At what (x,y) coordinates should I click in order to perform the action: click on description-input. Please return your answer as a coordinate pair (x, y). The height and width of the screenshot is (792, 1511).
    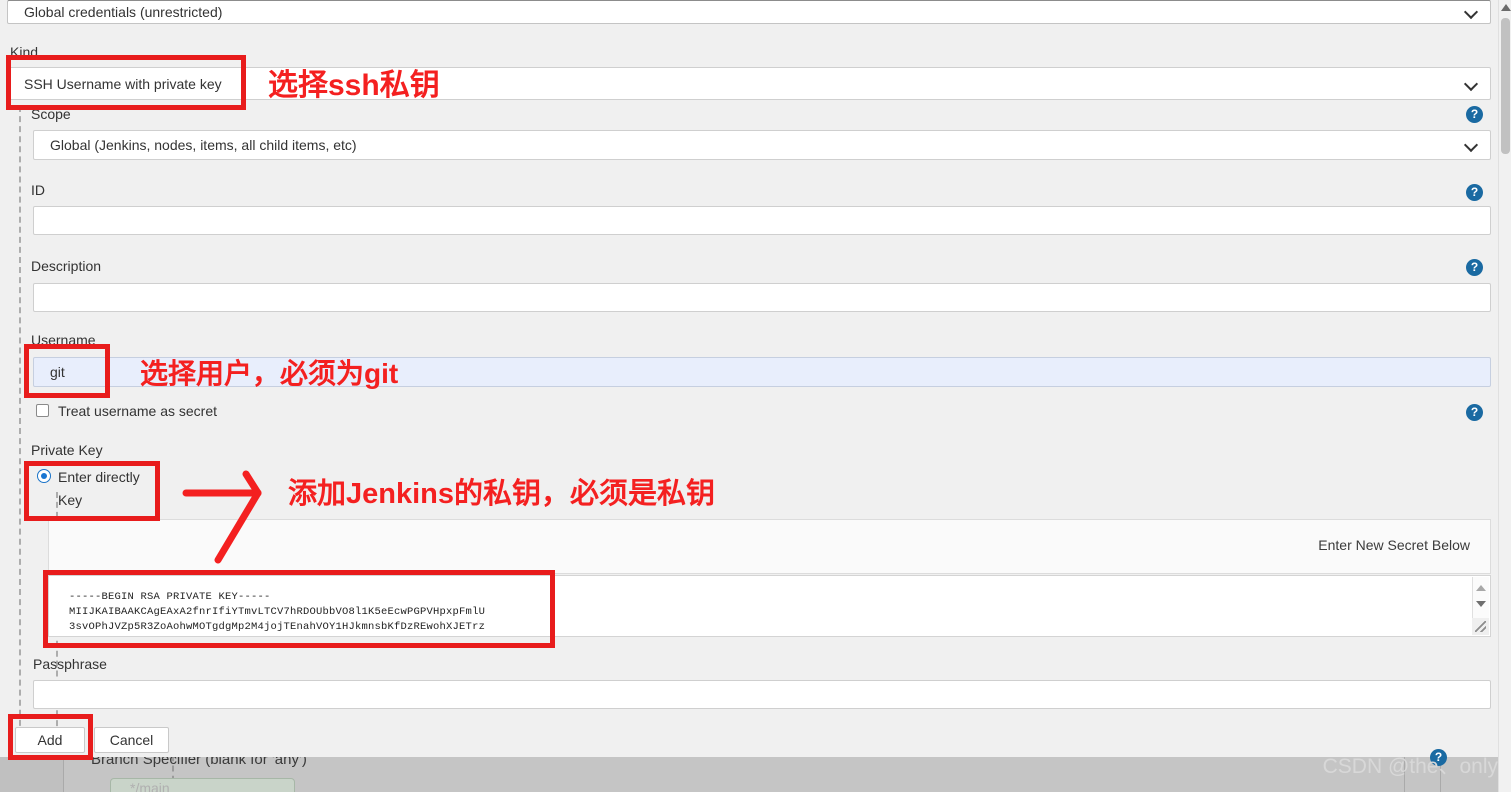
    Looking at the image, I should click on (762, 297).